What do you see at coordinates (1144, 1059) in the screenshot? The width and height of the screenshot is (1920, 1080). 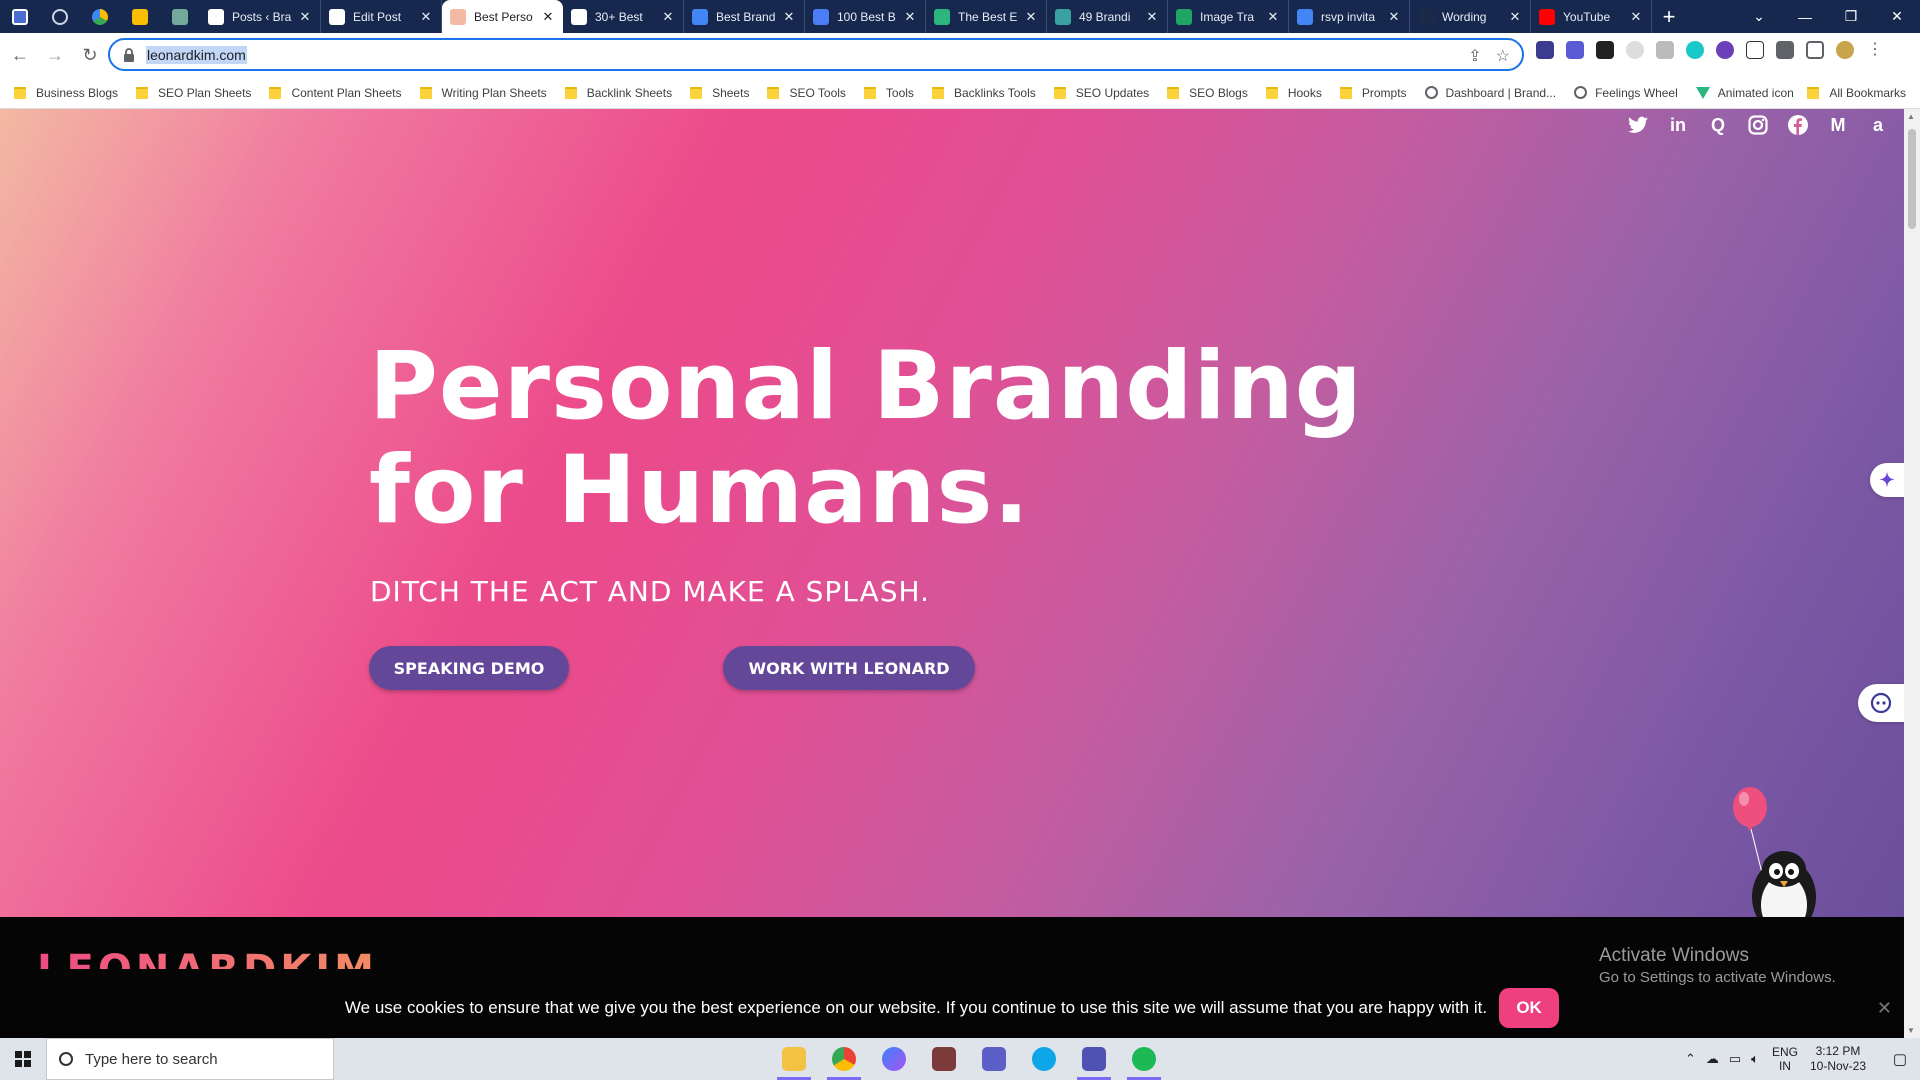 I see `spotify-icon` at bounding box center [1144, 1059].